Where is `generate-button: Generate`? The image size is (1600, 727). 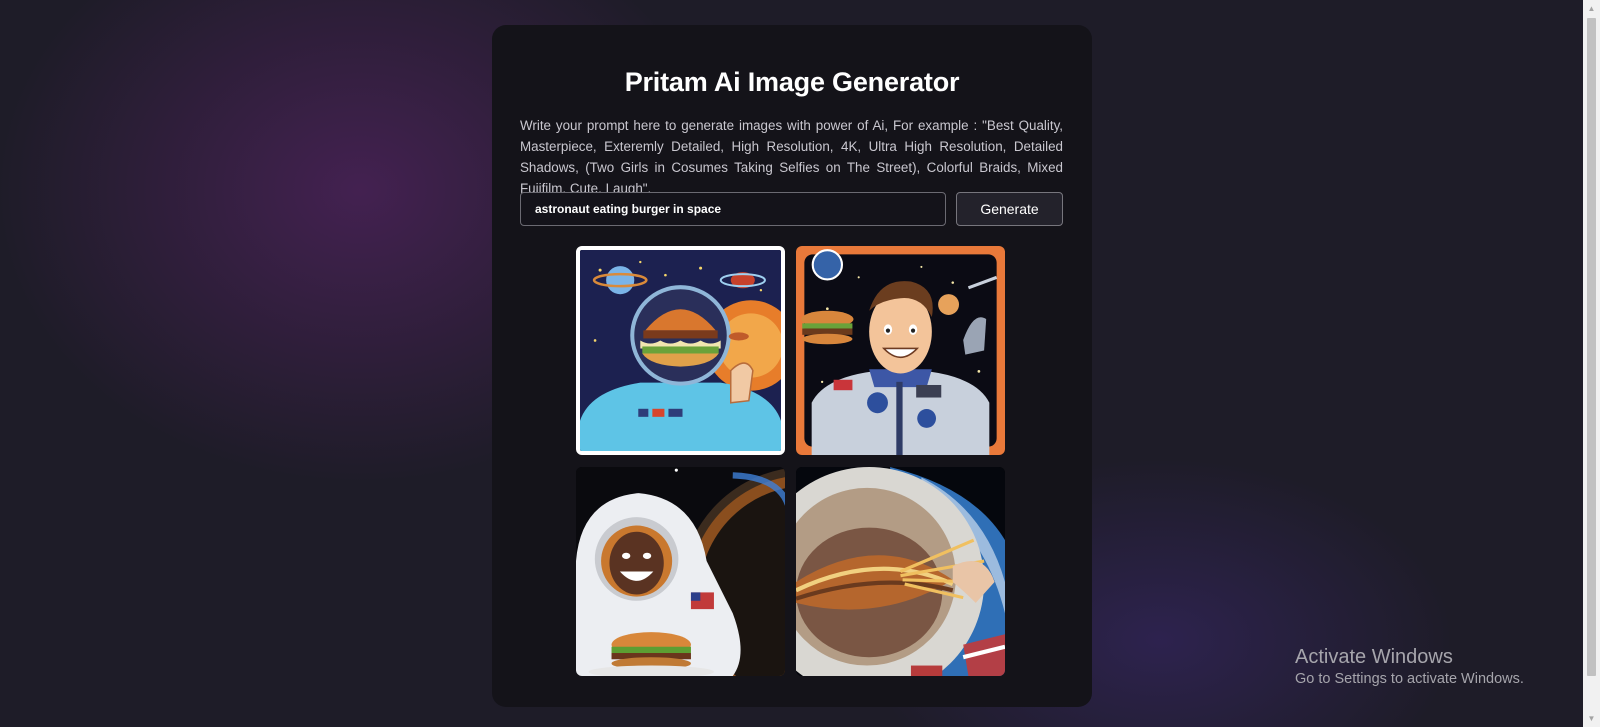 generate-button: Generate is located at coordinates (1009, 209).